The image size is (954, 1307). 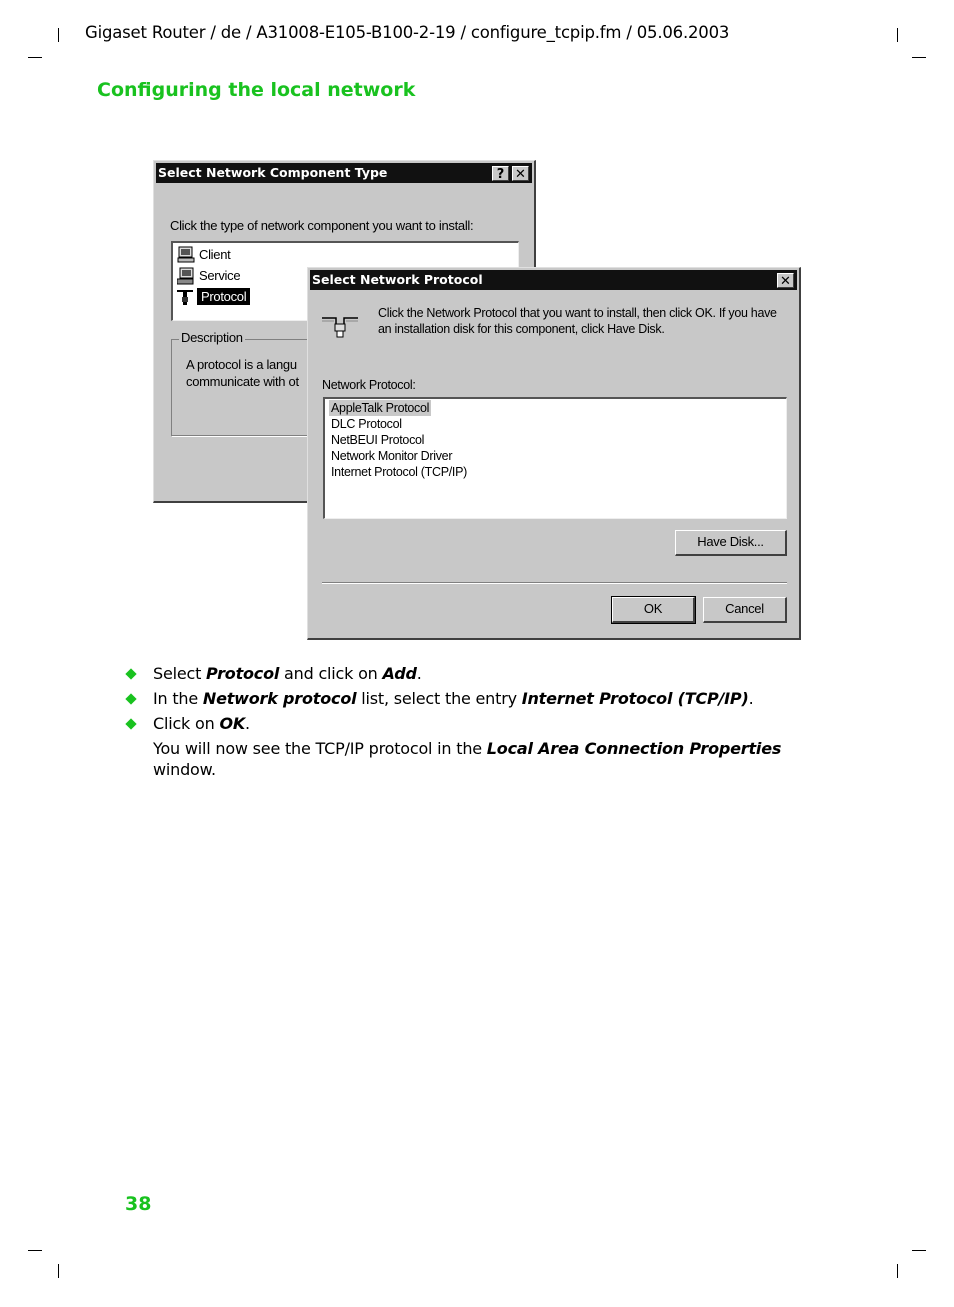 I want to click on separator, so click(x=554, y=583).